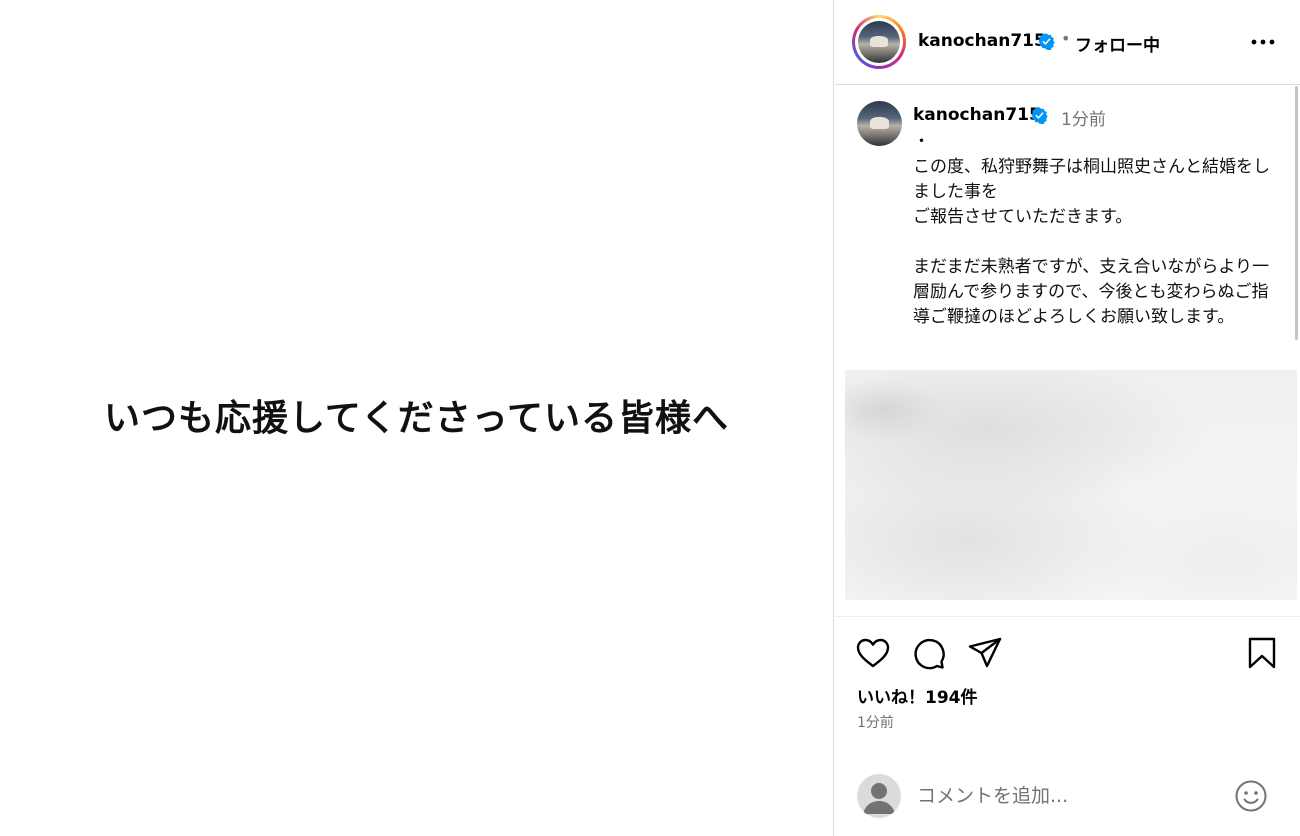 Image resolution: width=1300 pixels, height=836 pixels. Describe the element at coordinates (879, 796) in the screenshot. I see `user-placeholder-icon` at that location.